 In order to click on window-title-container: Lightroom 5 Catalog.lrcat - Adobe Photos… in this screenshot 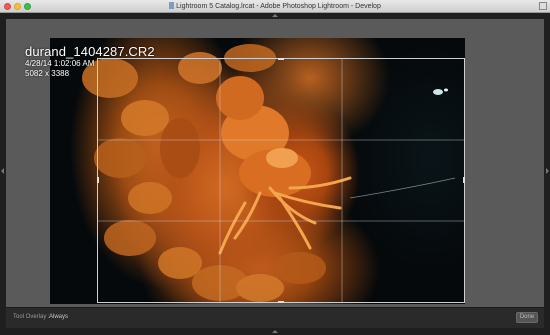, I will do `click(275, 6)`.